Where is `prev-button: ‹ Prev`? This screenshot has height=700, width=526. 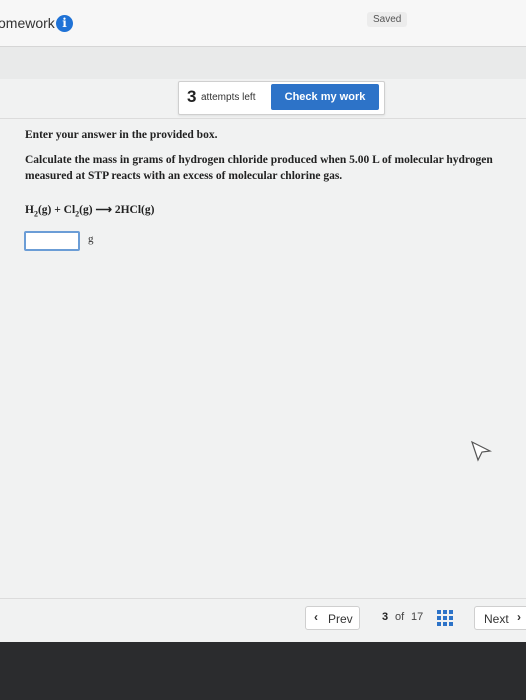 prev-button: ‹ Prev is located at coordinates (332, 618).